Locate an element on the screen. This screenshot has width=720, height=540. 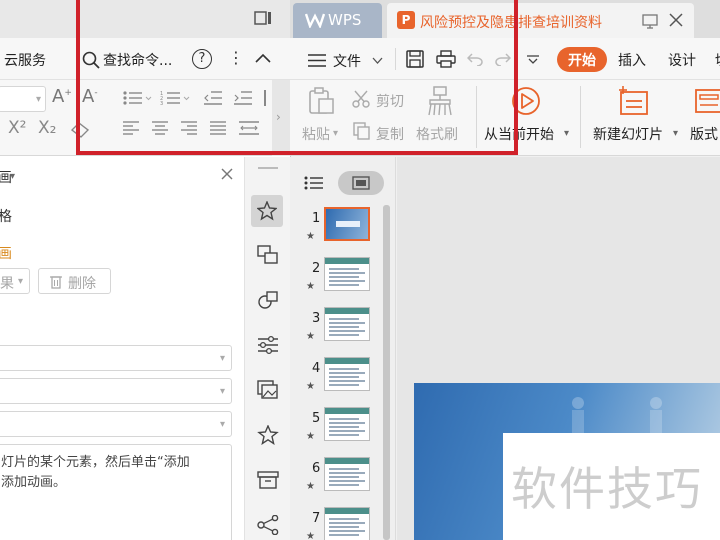
thumbnail-title-bar is located at coordinates (348, 224).